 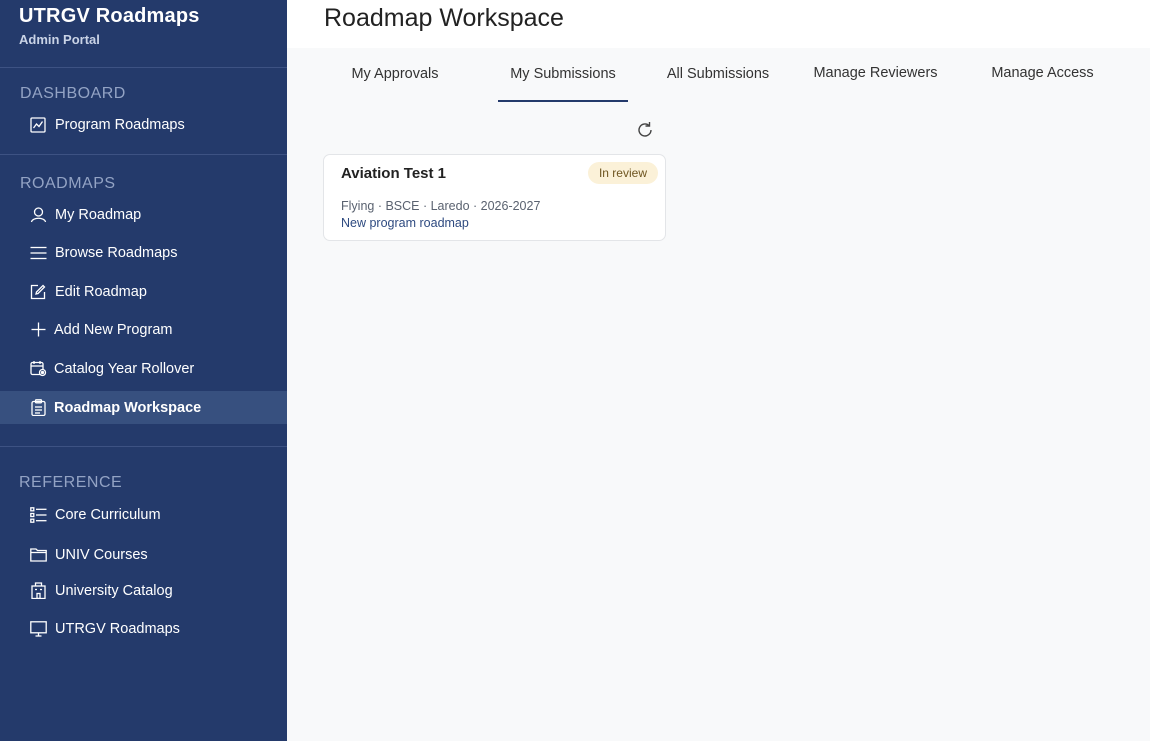 What do you see at coordinates (622, 173) in the screenshot?
I see `status-badge: In review` at bounding box center [622, 173].